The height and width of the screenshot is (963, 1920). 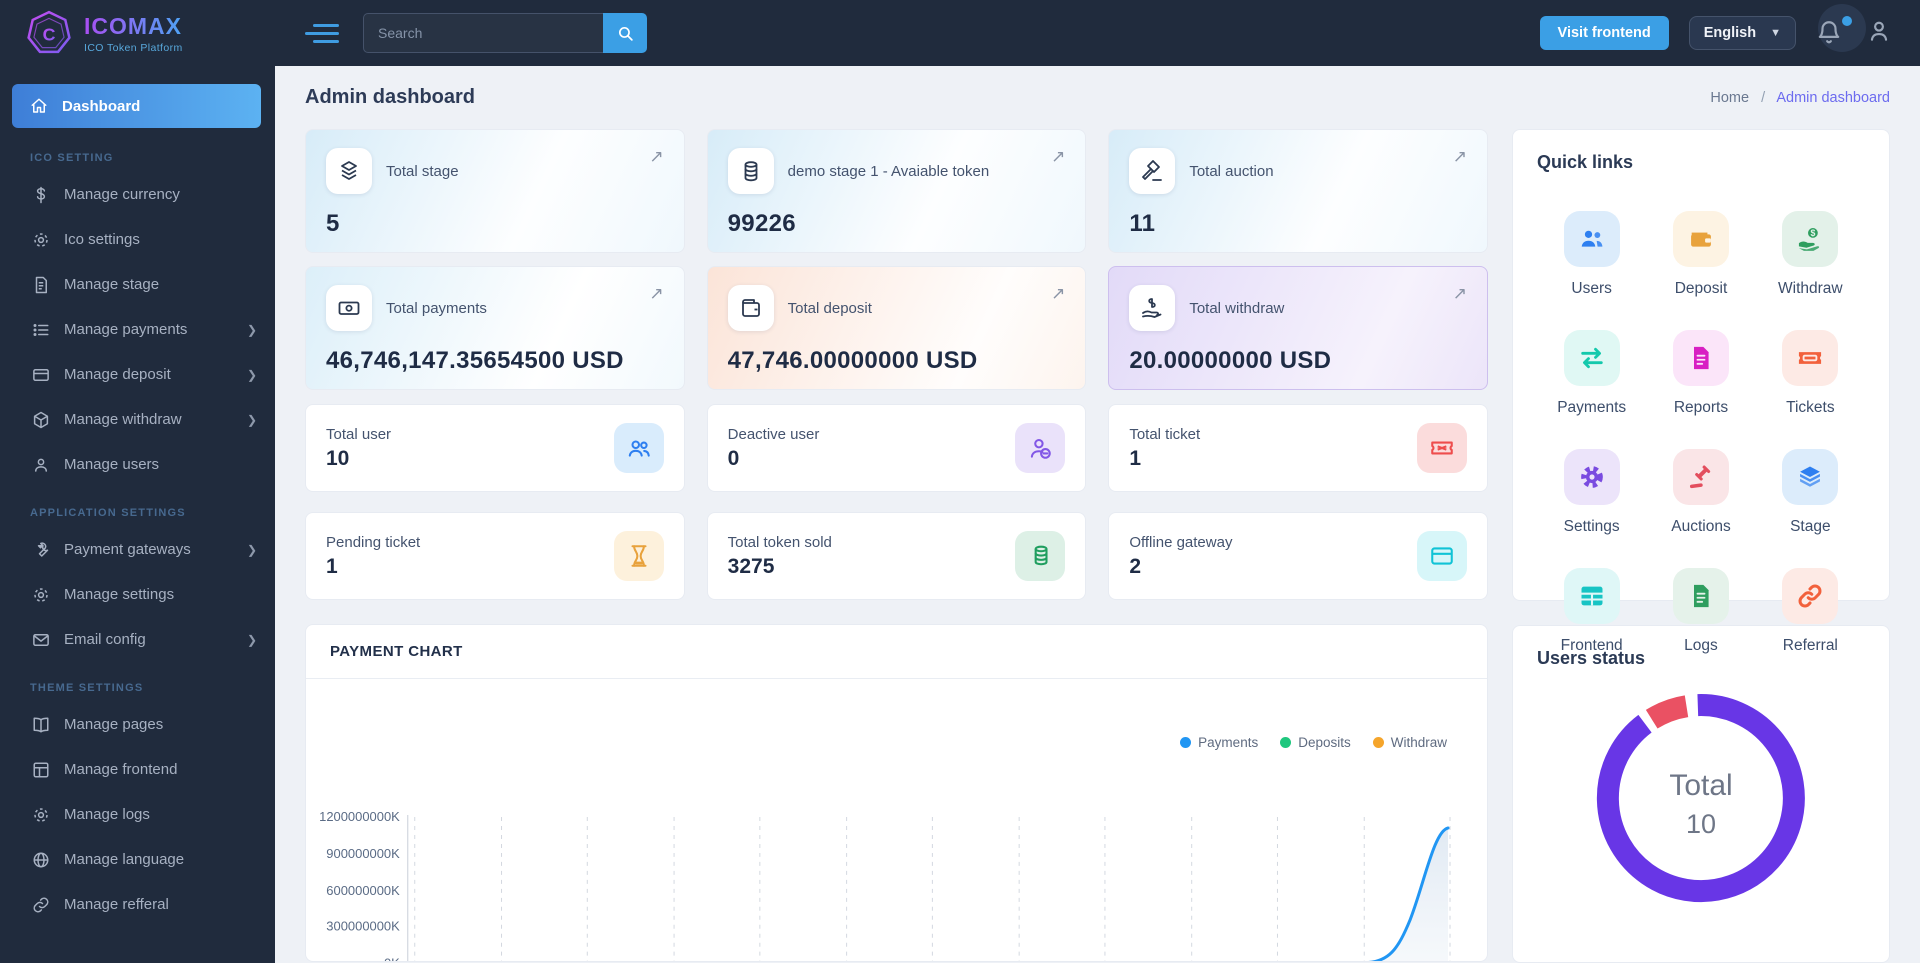 I want to click on sidebar-item-manage-users: Manage users, so click(x=137, y=464).